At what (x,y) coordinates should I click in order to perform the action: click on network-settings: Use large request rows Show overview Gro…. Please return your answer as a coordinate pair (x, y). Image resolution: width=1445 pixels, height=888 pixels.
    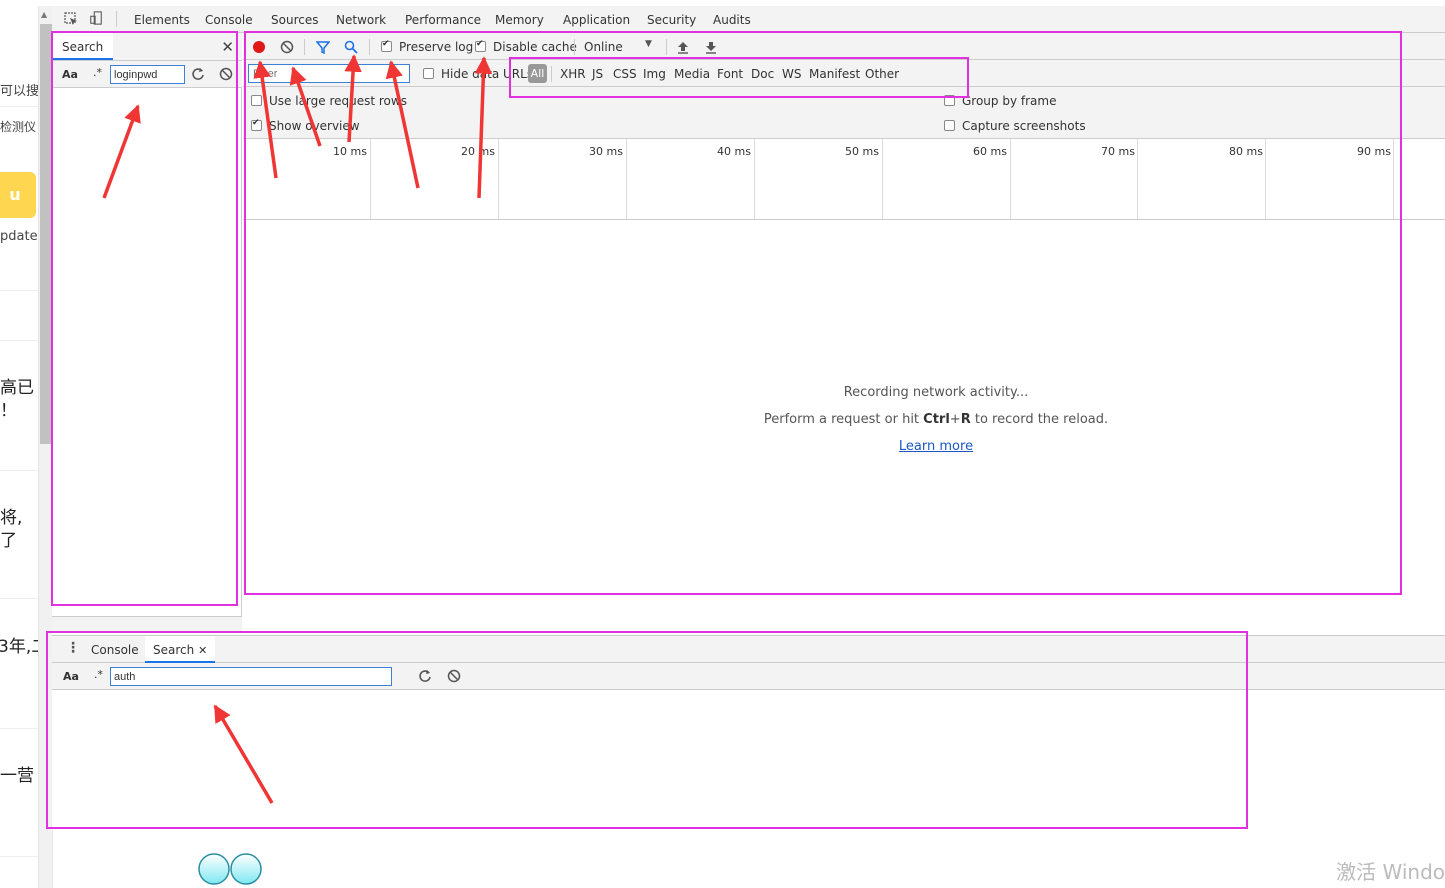
    Looking at the image, I should click on (844, 113).